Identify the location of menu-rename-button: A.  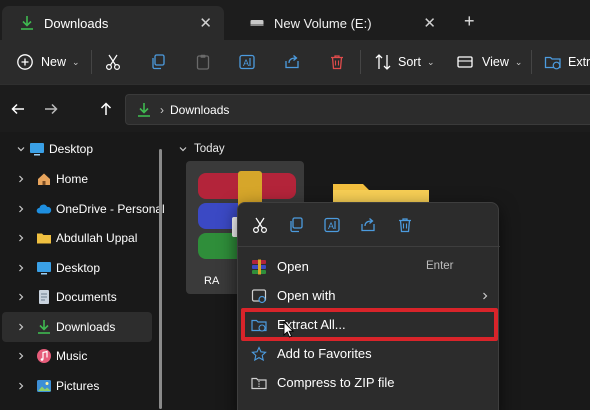
(332, 225).